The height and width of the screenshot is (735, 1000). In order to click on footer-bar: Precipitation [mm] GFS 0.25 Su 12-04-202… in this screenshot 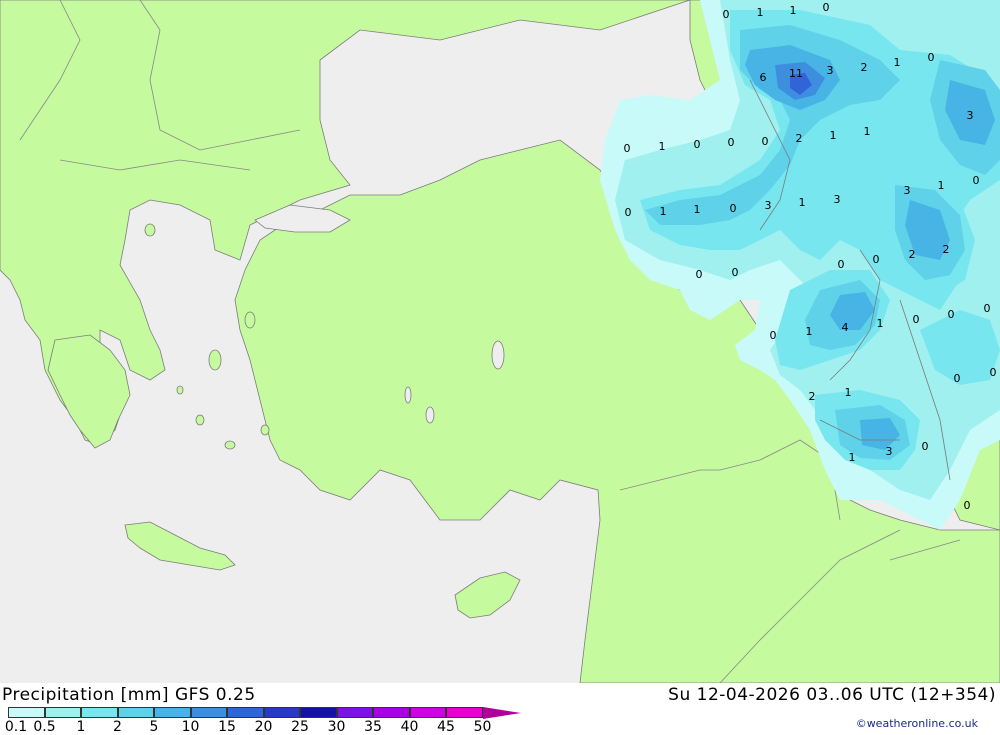, I will do `click(500, 709)`.